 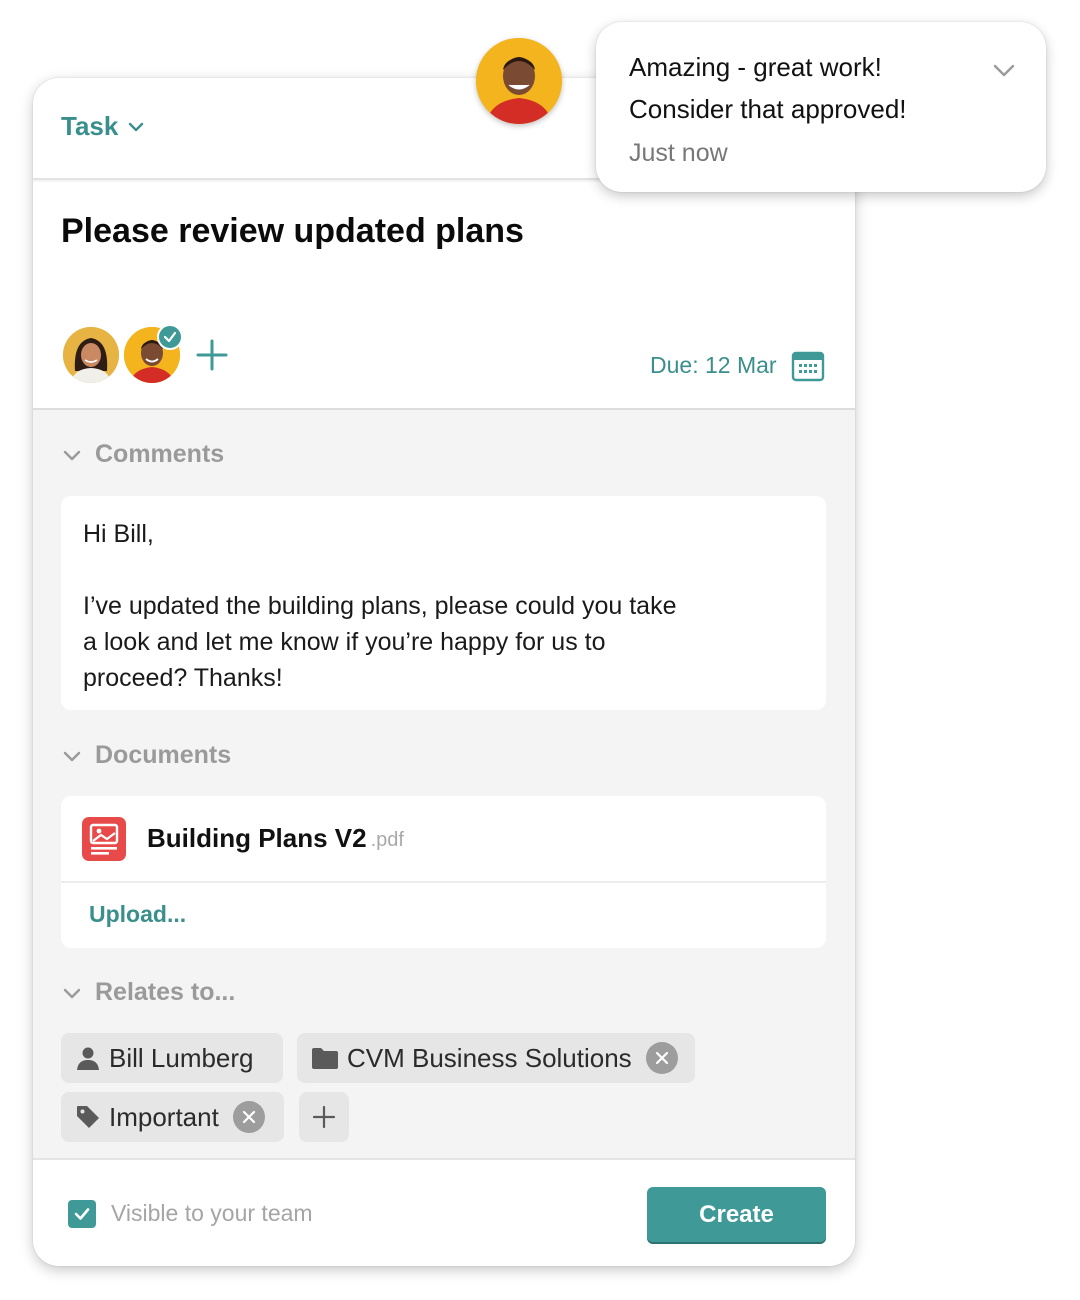 What do you see at coordinates (212, 1213) in the screenshot?
I see `visible-to-team-label: Visible to your team` at bounding box center [212, 1213].